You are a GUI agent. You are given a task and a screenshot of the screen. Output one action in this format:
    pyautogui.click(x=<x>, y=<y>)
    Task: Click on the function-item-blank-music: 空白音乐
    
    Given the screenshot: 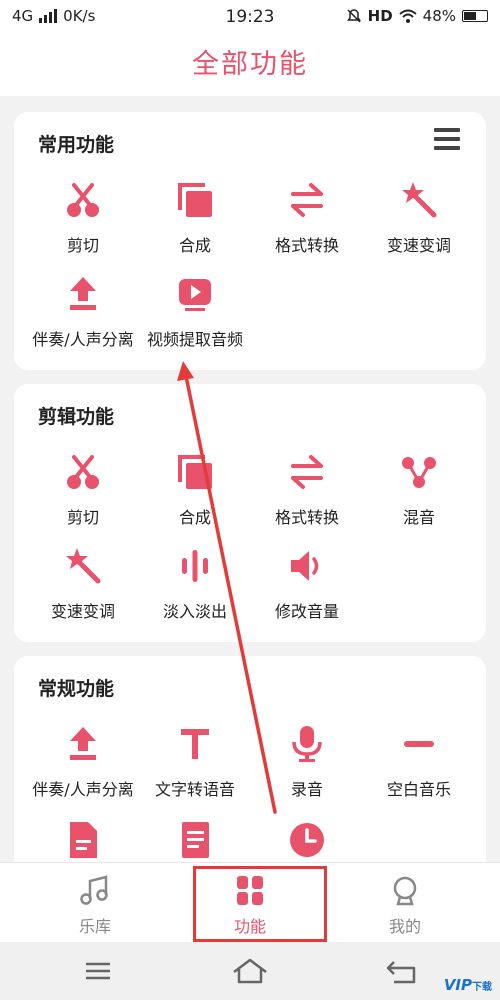 What is the action you would take?
    pyautogui.click(x=419, y=764)
    